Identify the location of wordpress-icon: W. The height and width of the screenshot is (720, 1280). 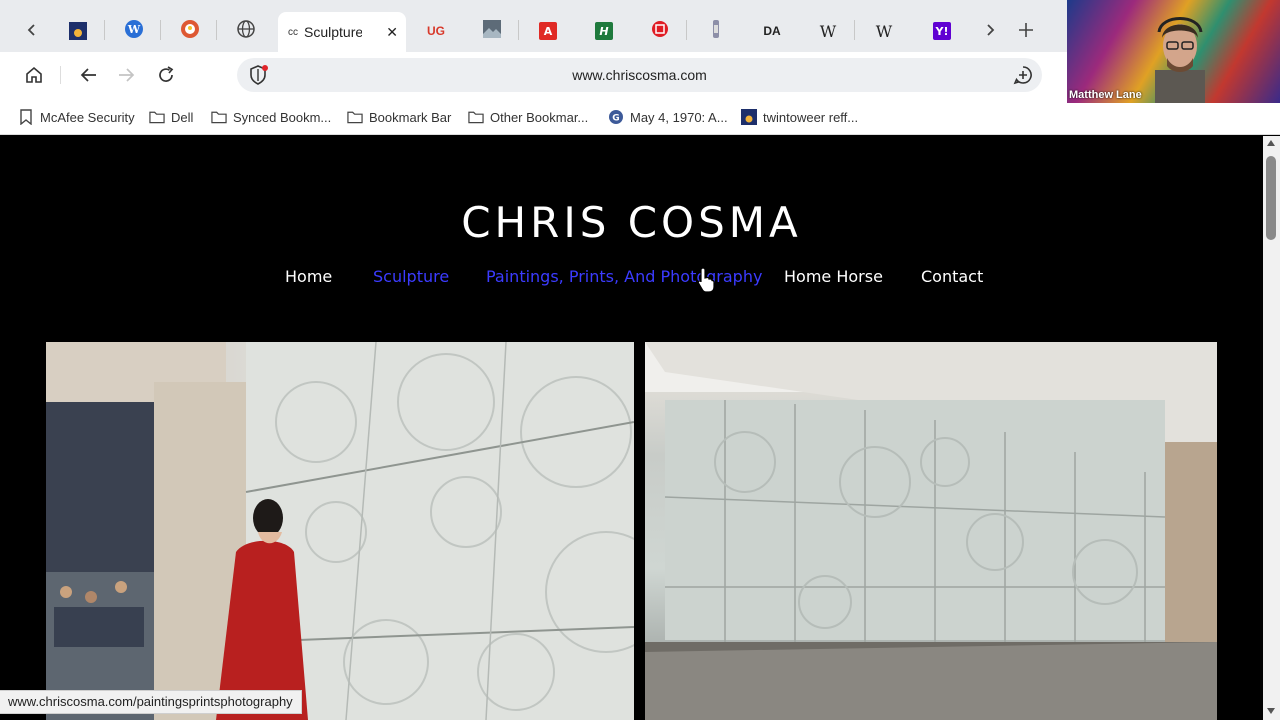
(134, 31).